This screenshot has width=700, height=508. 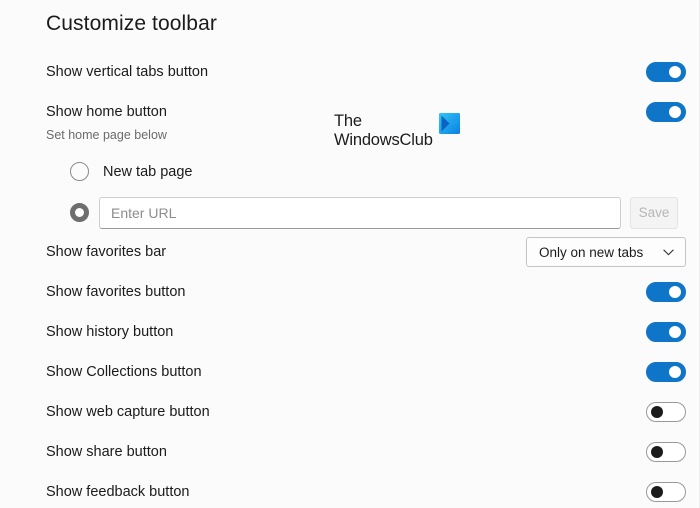 I want to click on setting-row-show-share-button: Show share button, so click(x=366, y=452).